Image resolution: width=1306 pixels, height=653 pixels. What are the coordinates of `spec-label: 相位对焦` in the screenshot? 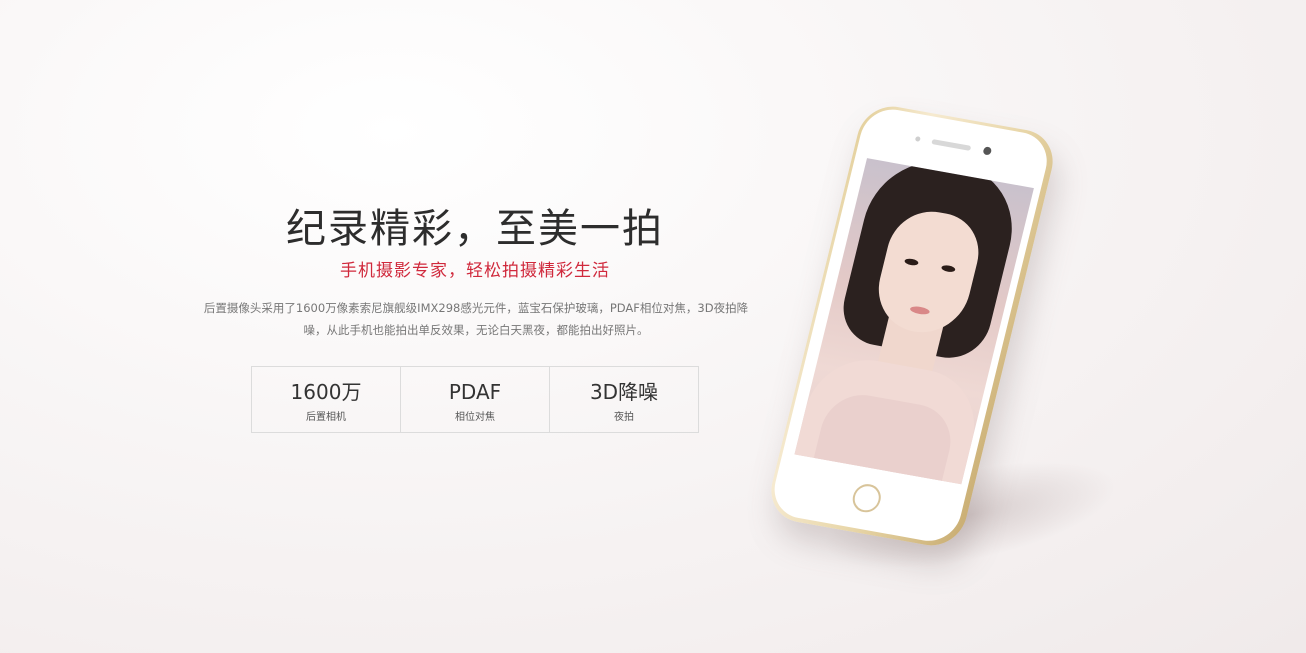 It's located at (475, 417).